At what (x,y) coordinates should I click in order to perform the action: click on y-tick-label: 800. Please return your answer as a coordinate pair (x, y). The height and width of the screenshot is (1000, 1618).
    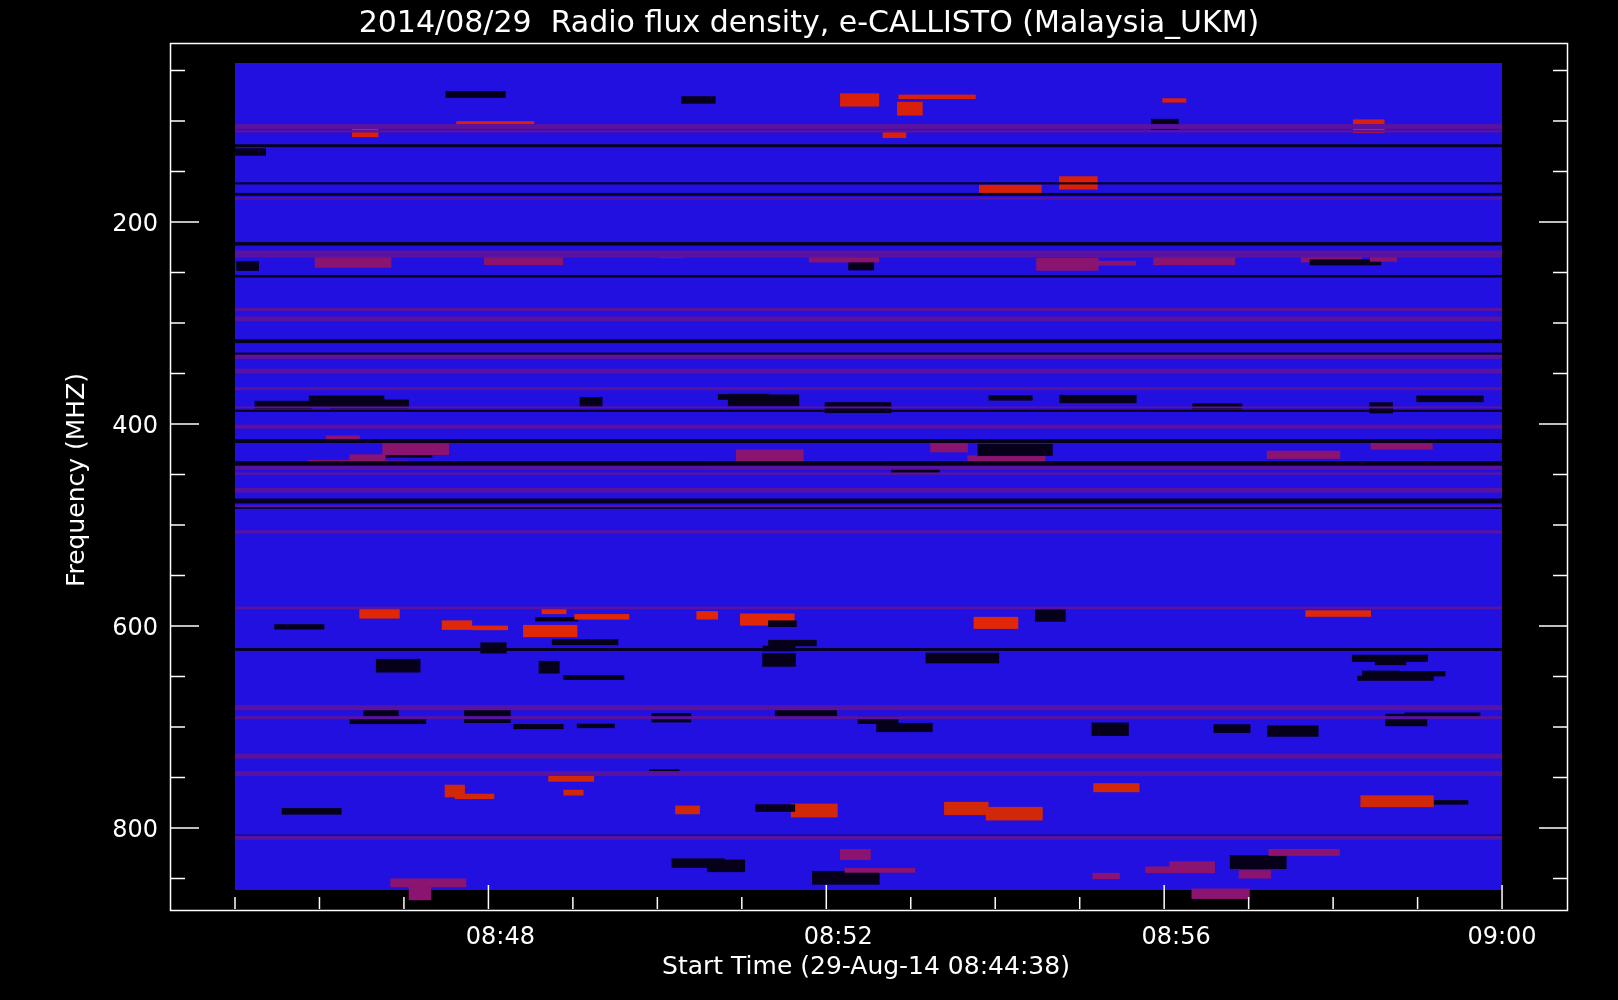
    Looking at the image, I should click on (135, 829).